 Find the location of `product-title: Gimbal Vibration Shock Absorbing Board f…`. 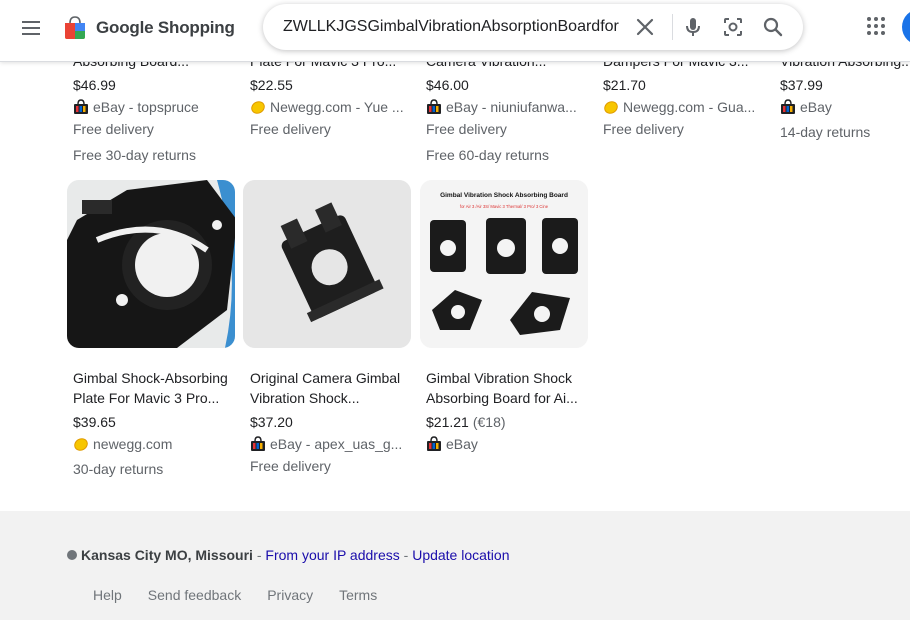

product-title: Gimbal Vibration Shock Absorbing Board f… is located at coordinates (511, 388).